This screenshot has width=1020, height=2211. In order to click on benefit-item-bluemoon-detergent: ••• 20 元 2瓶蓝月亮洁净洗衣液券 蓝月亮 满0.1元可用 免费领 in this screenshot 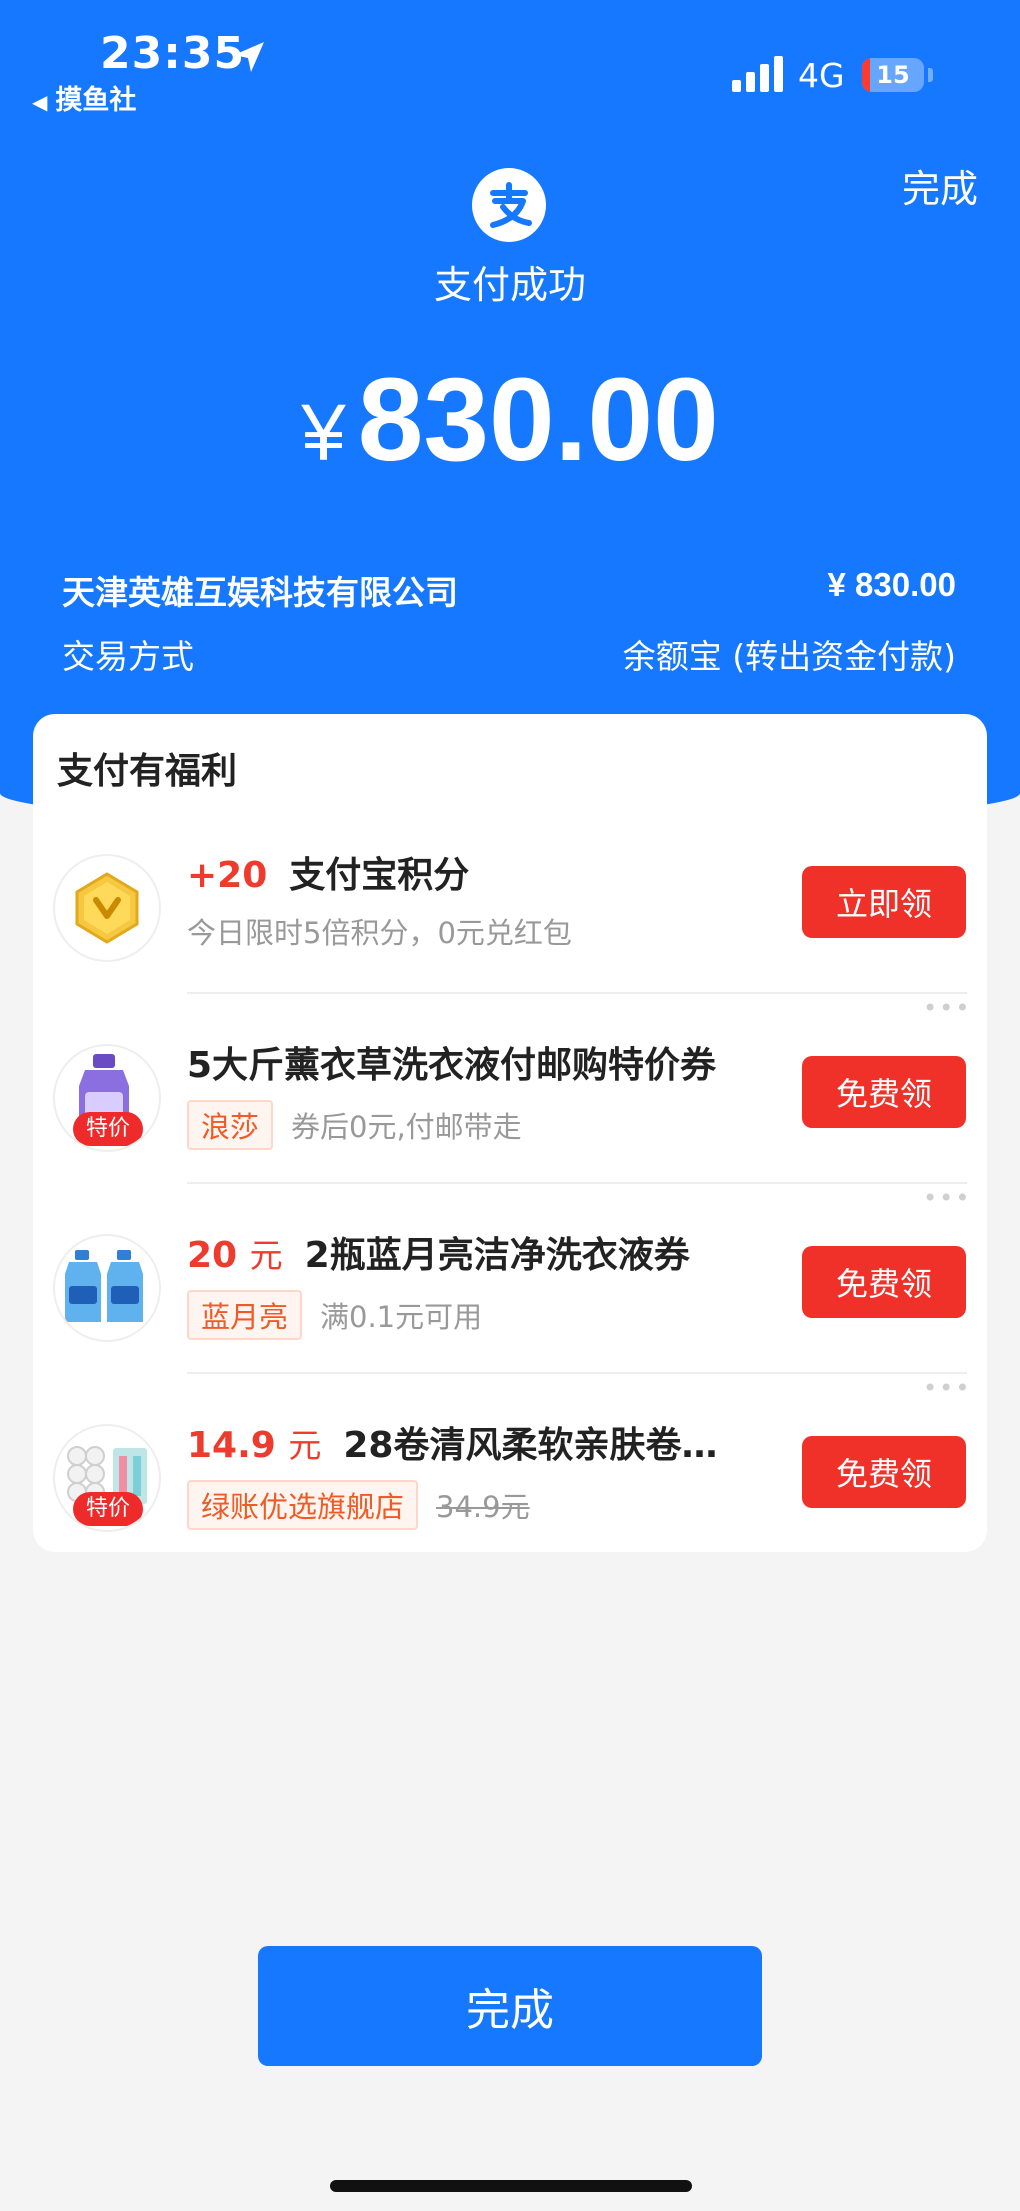, I will do `click(510, 1279)`.